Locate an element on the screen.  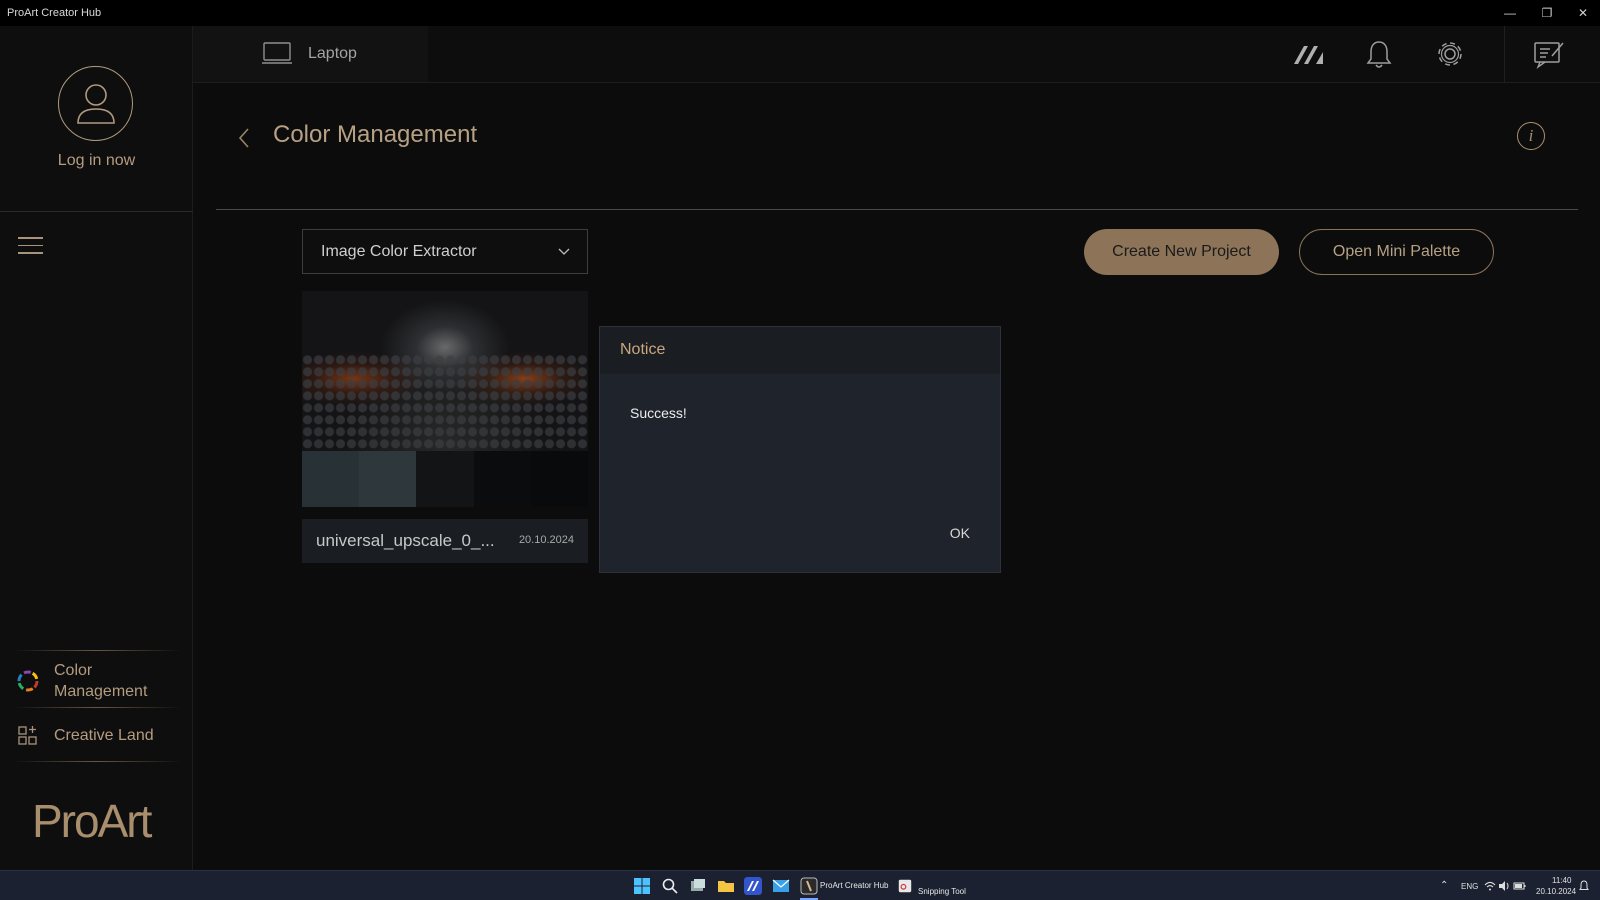
file-explorer-icon is located at coordinates (726, 886).